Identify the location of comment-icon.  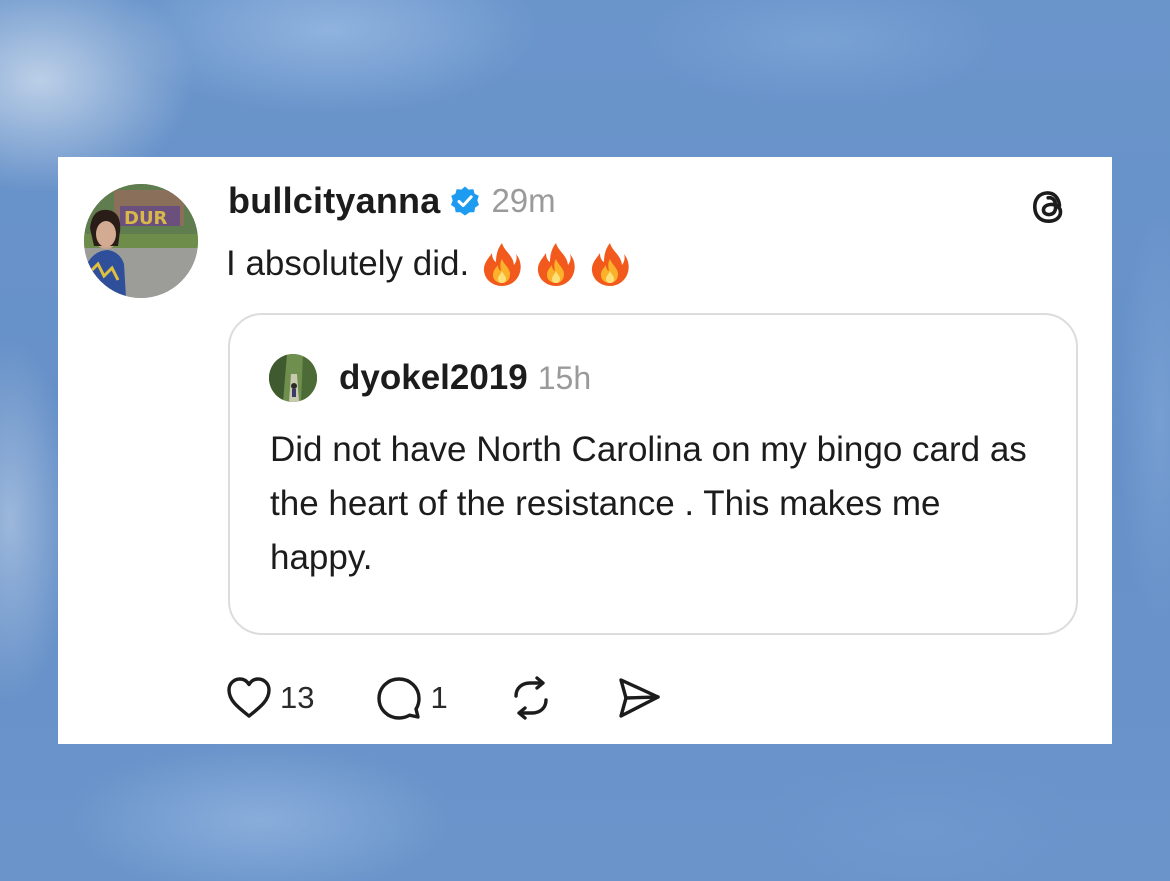
(399, 698).